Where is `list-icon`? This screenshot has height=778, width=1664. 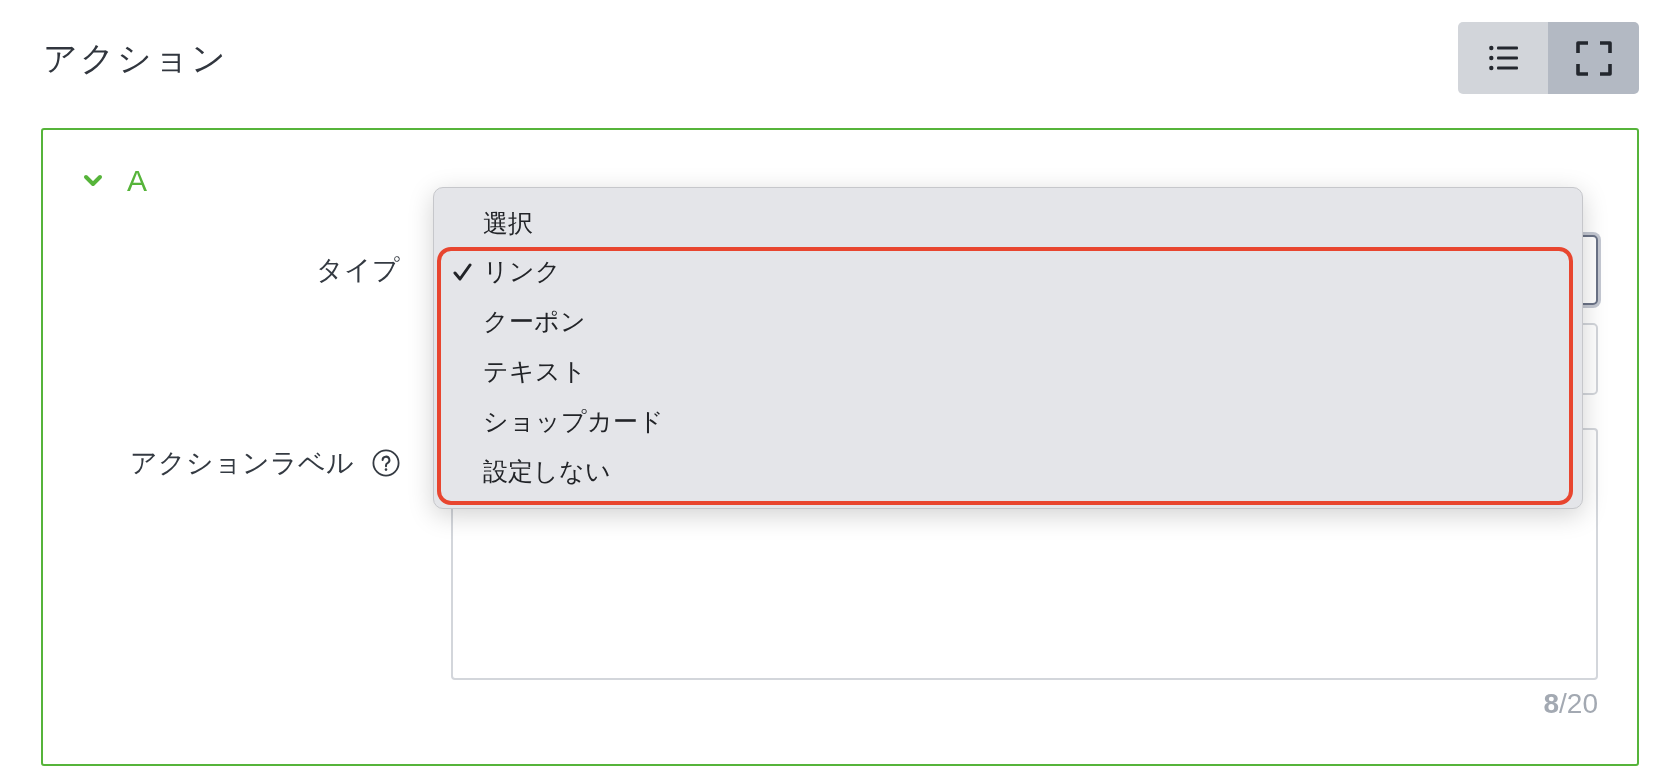 list-icon is located at coordinates (1503, 58).